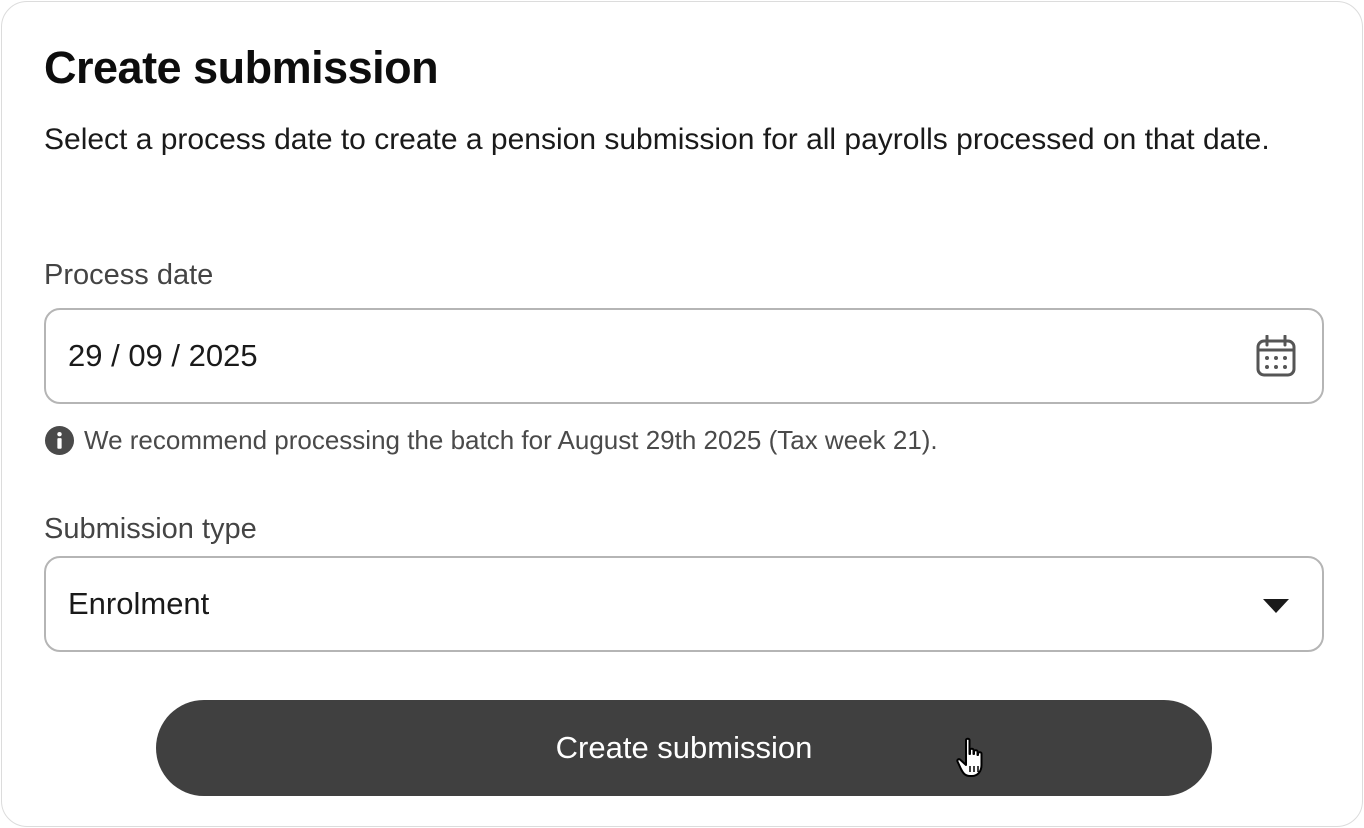 This screenshot has height=828, width=1364. Describe the element at coordinates (684, 356) in the screenshot. I see `process-date-input: 29 / 09 / 2025` at that location.